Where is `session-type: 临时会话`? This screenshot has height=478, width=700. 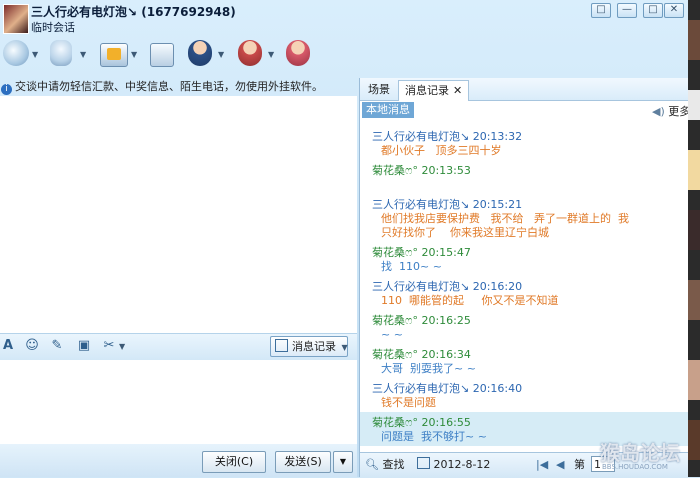 session-type: 临时会话 is located at coordinates (53, 27).